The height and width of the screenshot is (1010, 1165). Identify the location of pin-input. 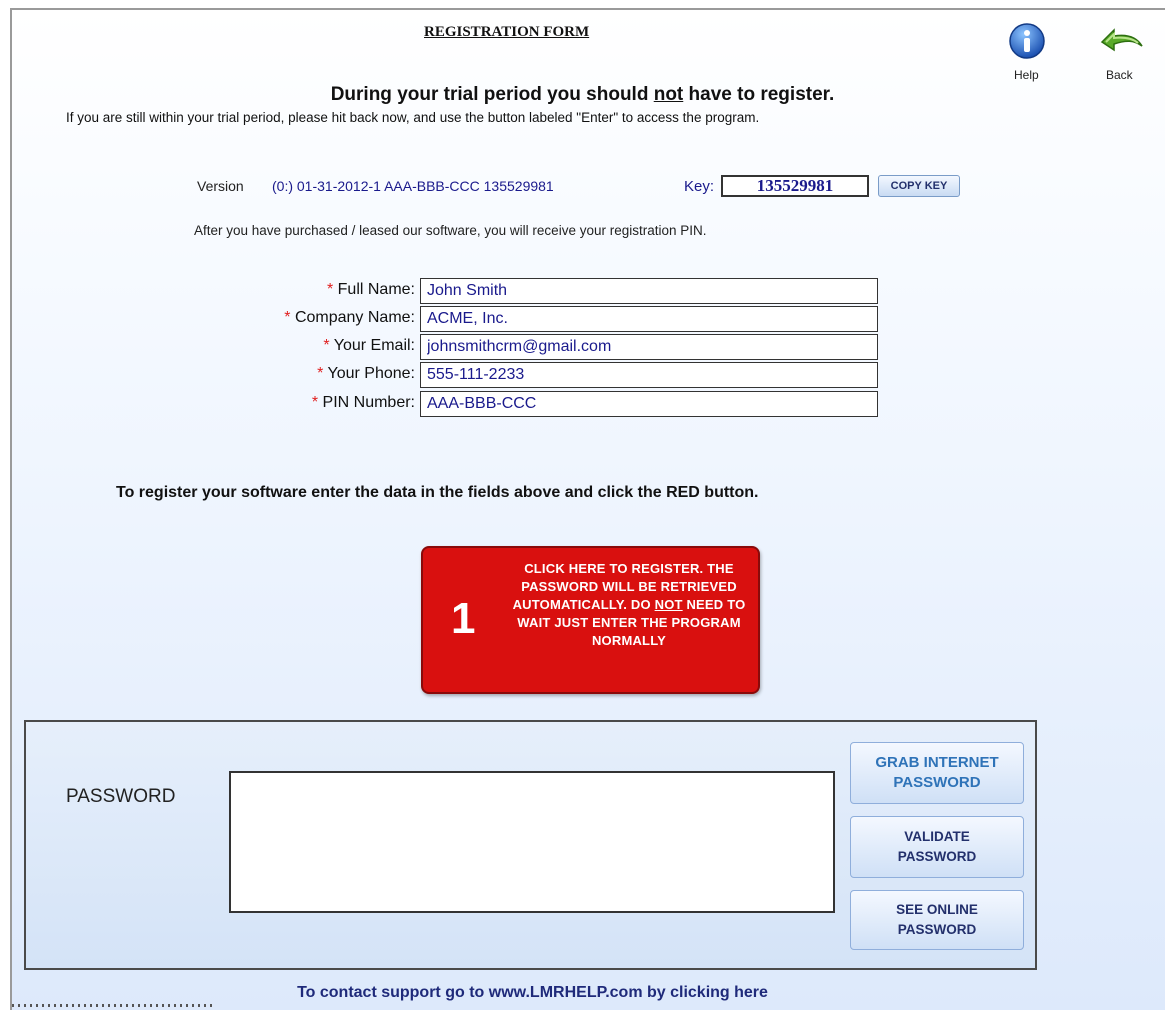
(649, 404).